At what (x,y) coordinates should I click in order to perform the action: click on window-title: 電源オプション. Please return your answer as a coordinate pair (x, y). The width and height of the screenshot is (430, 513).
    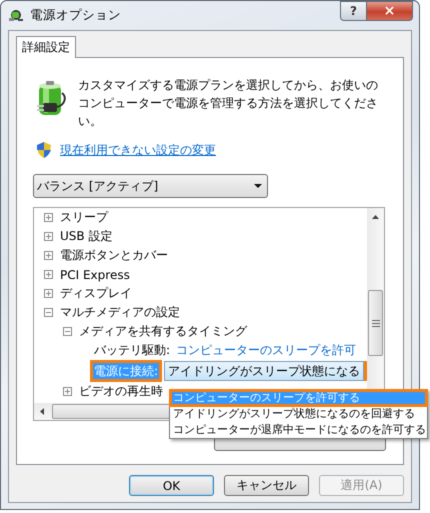
    Looking at the image, I should click on (75, 15).